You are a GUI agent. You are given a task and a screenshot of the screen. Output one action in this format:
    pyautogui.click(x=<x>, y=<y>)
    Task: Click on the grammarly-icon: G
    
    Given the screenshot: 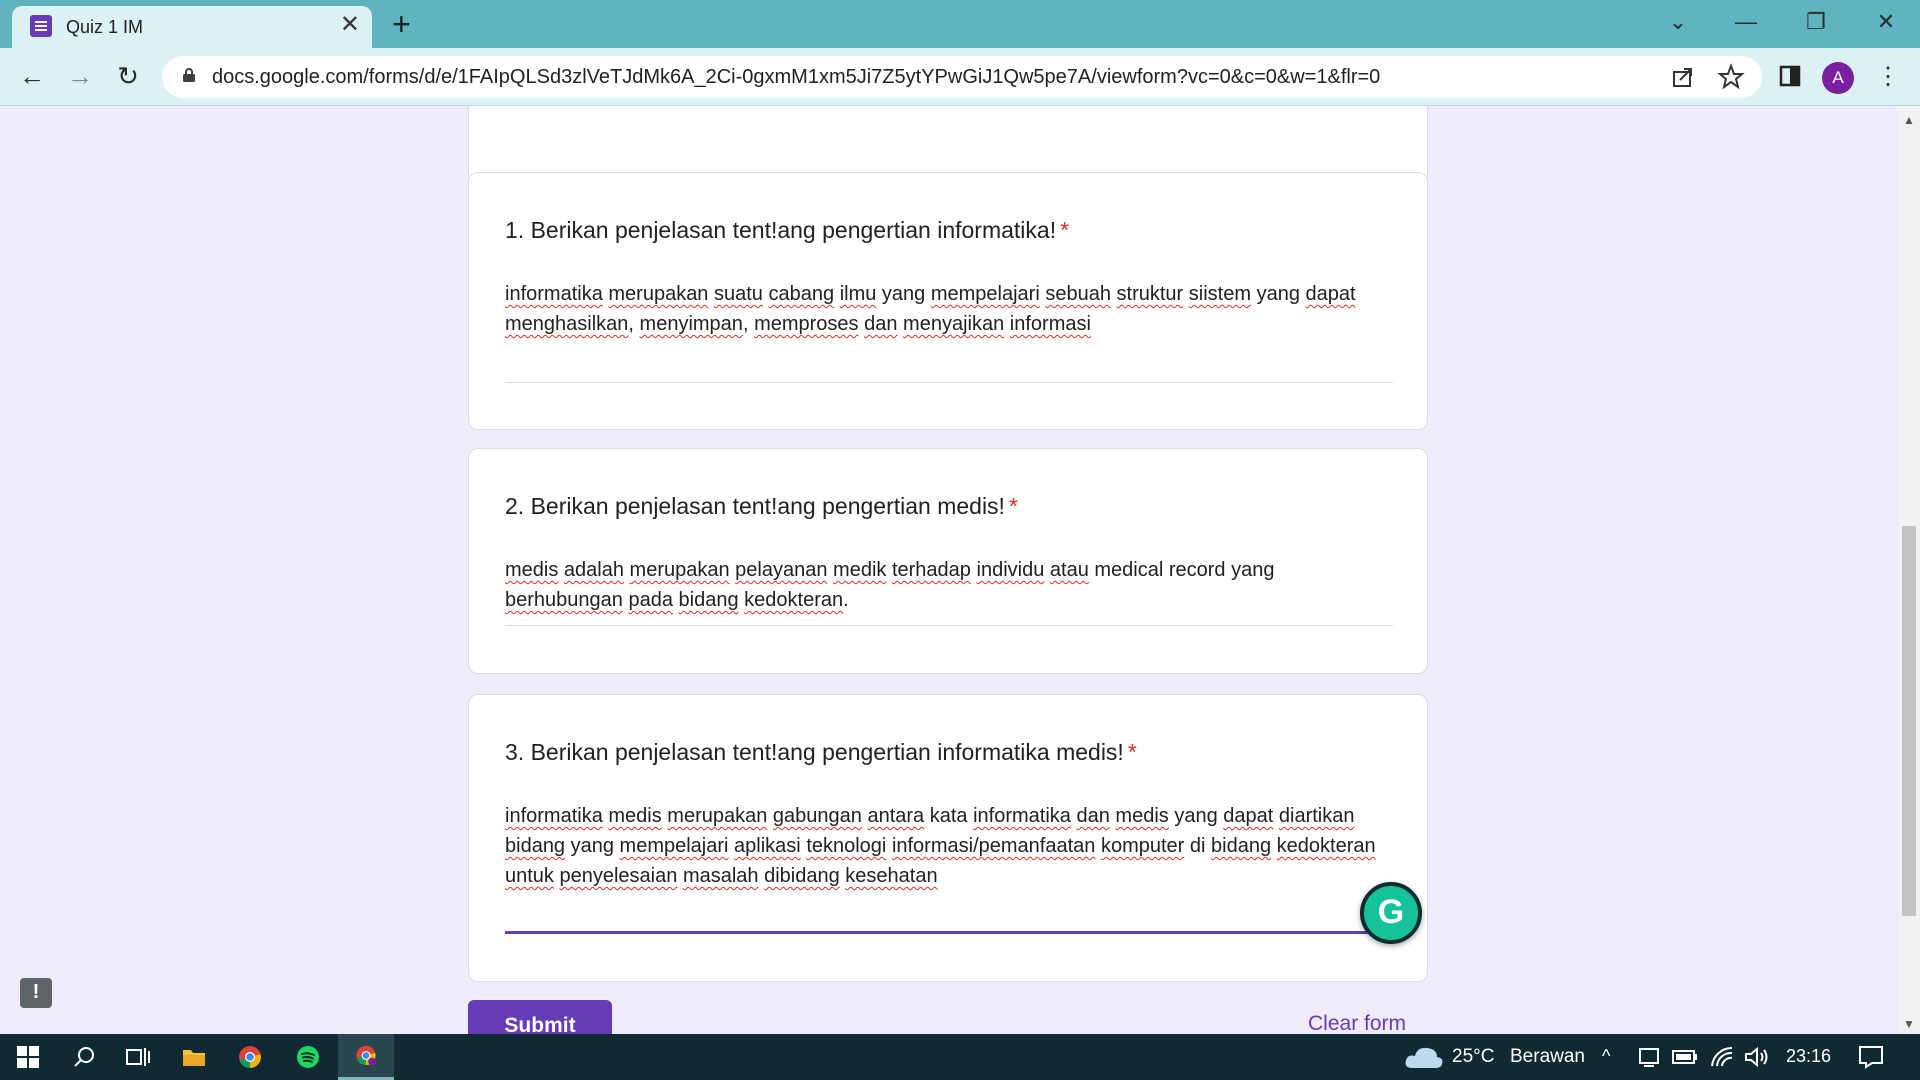 What is the action you would take?
    pyautogui.click(x=1391, y=913)
    